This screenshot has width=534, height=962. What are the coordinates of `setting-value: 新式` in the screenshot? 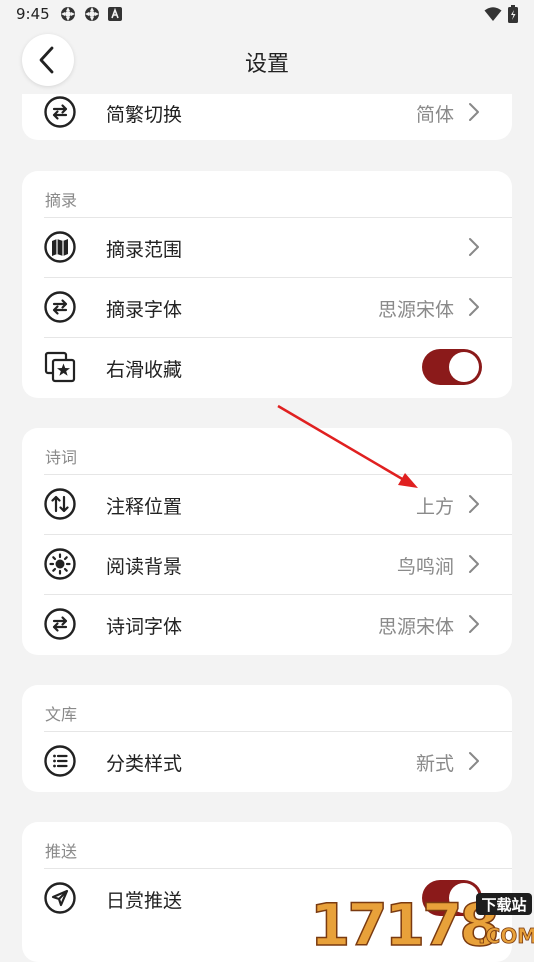 It's located at (434, 764).